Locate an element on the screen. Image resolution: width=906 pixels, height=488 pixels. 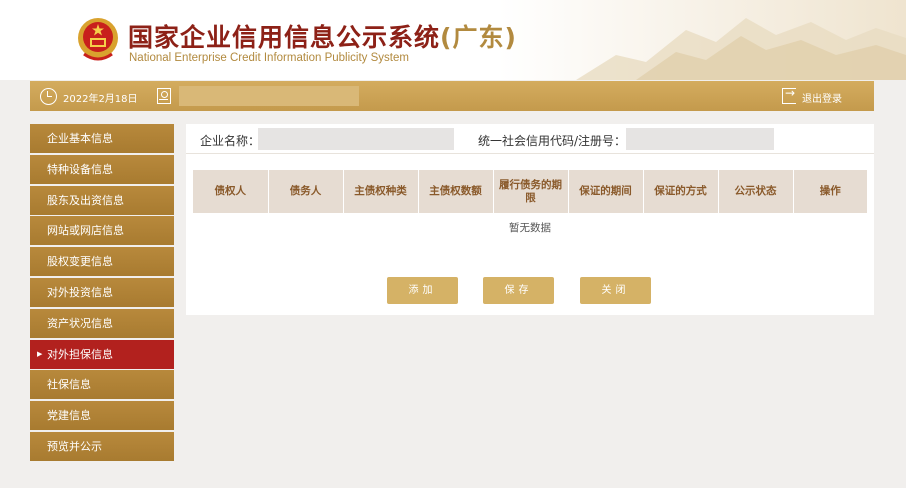
province-label: (广东) is located at coordinates (478, 37).